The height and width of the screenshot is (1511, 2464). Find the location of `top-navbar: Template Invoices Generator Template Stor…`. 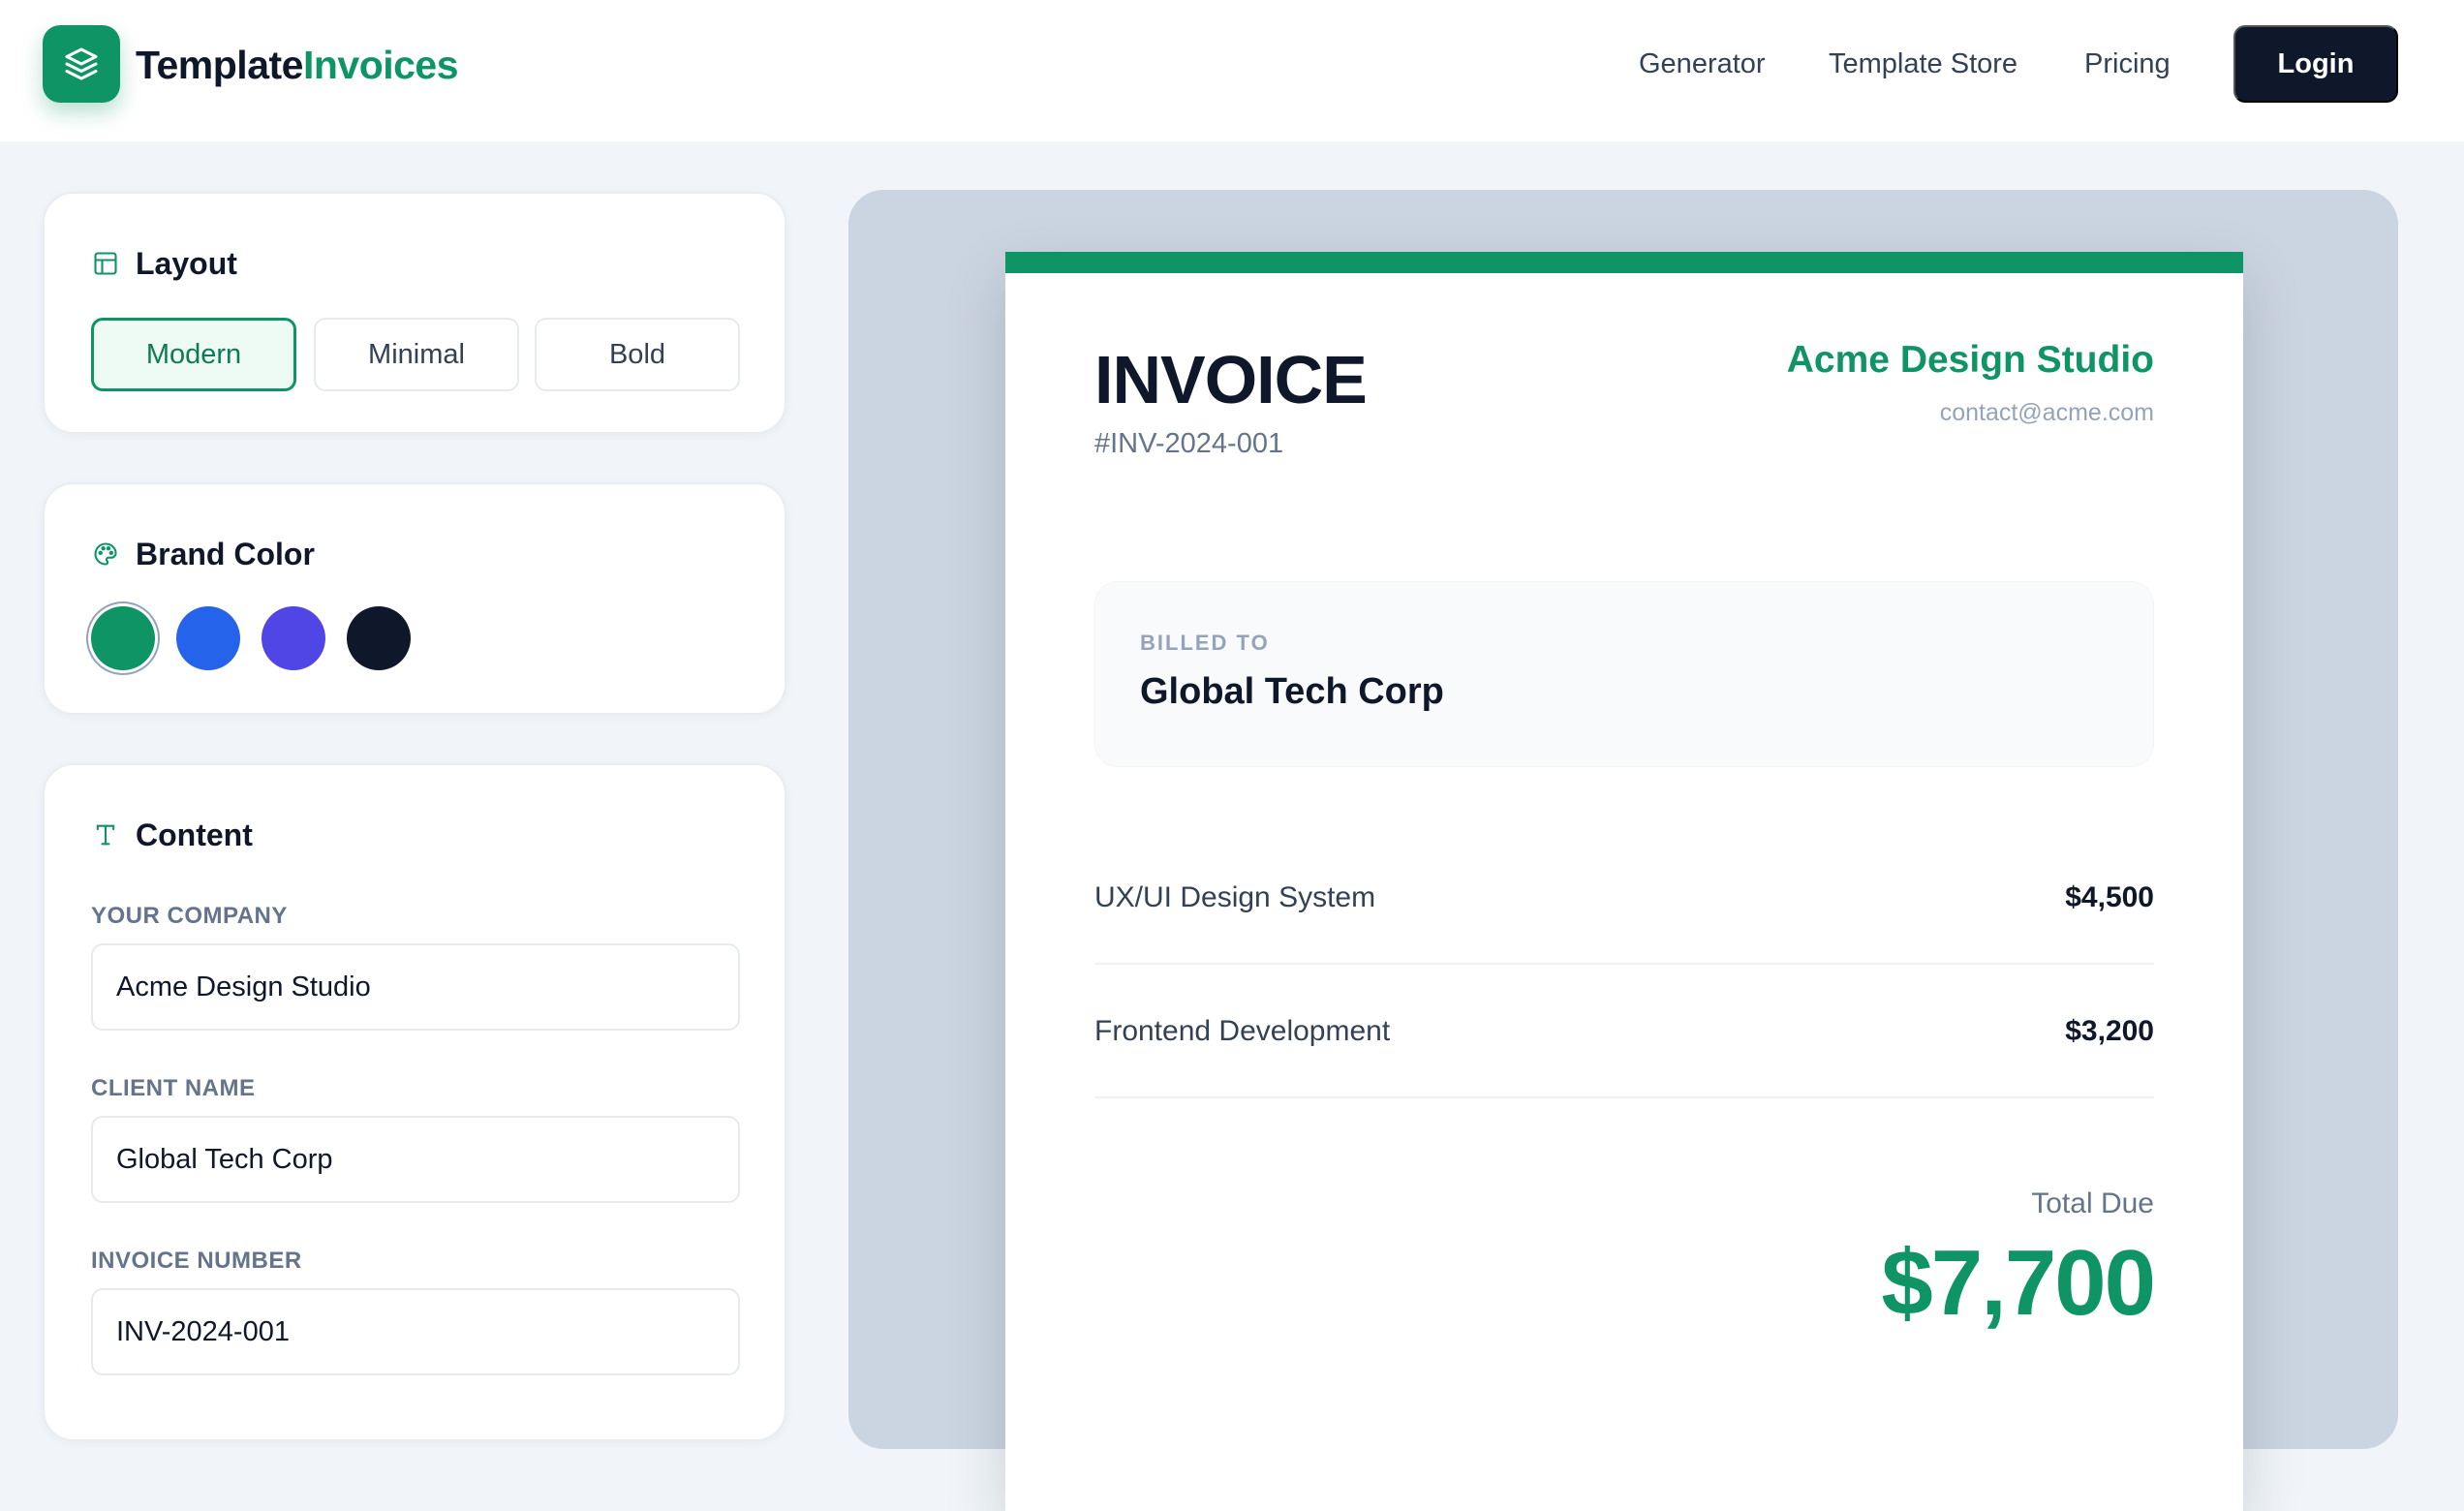

top-navbar: Template Invoices Generator Template Stor… is located at coordinates (1232, 70).